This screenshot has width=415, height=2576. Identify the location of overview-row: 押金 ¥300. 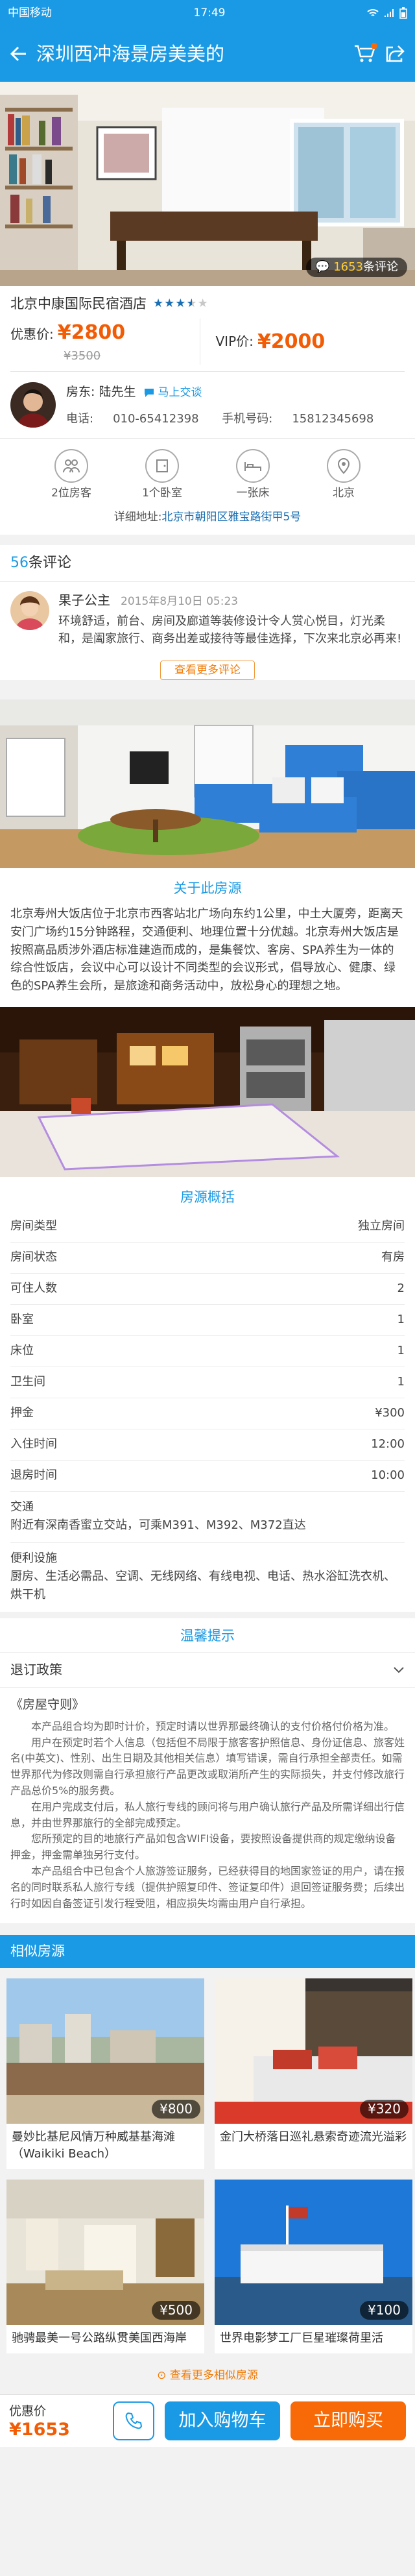
(207, 1414).